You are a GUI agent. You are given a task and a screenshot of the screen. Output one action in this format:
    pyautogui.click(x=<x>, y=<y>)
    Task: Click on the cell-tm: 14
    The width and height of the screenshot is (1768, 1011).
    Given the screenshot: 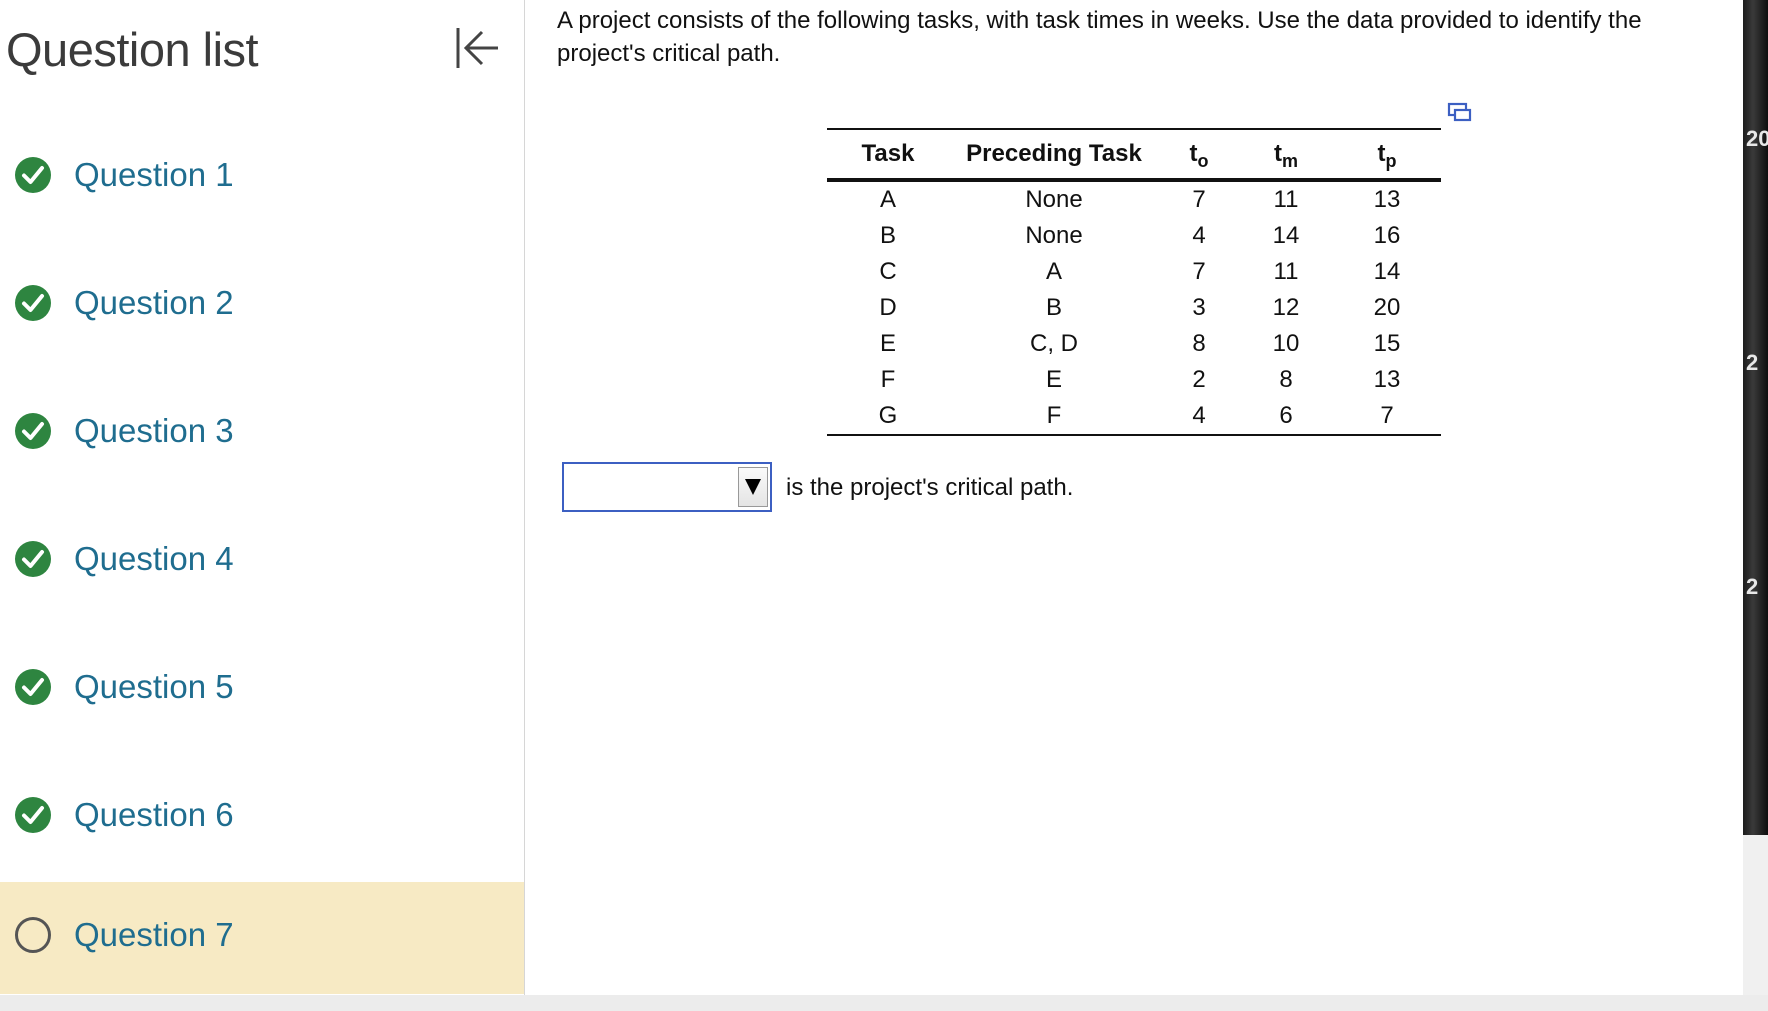 What is the action you would take?
    pyautogui.click(x=1286, y=235)
    